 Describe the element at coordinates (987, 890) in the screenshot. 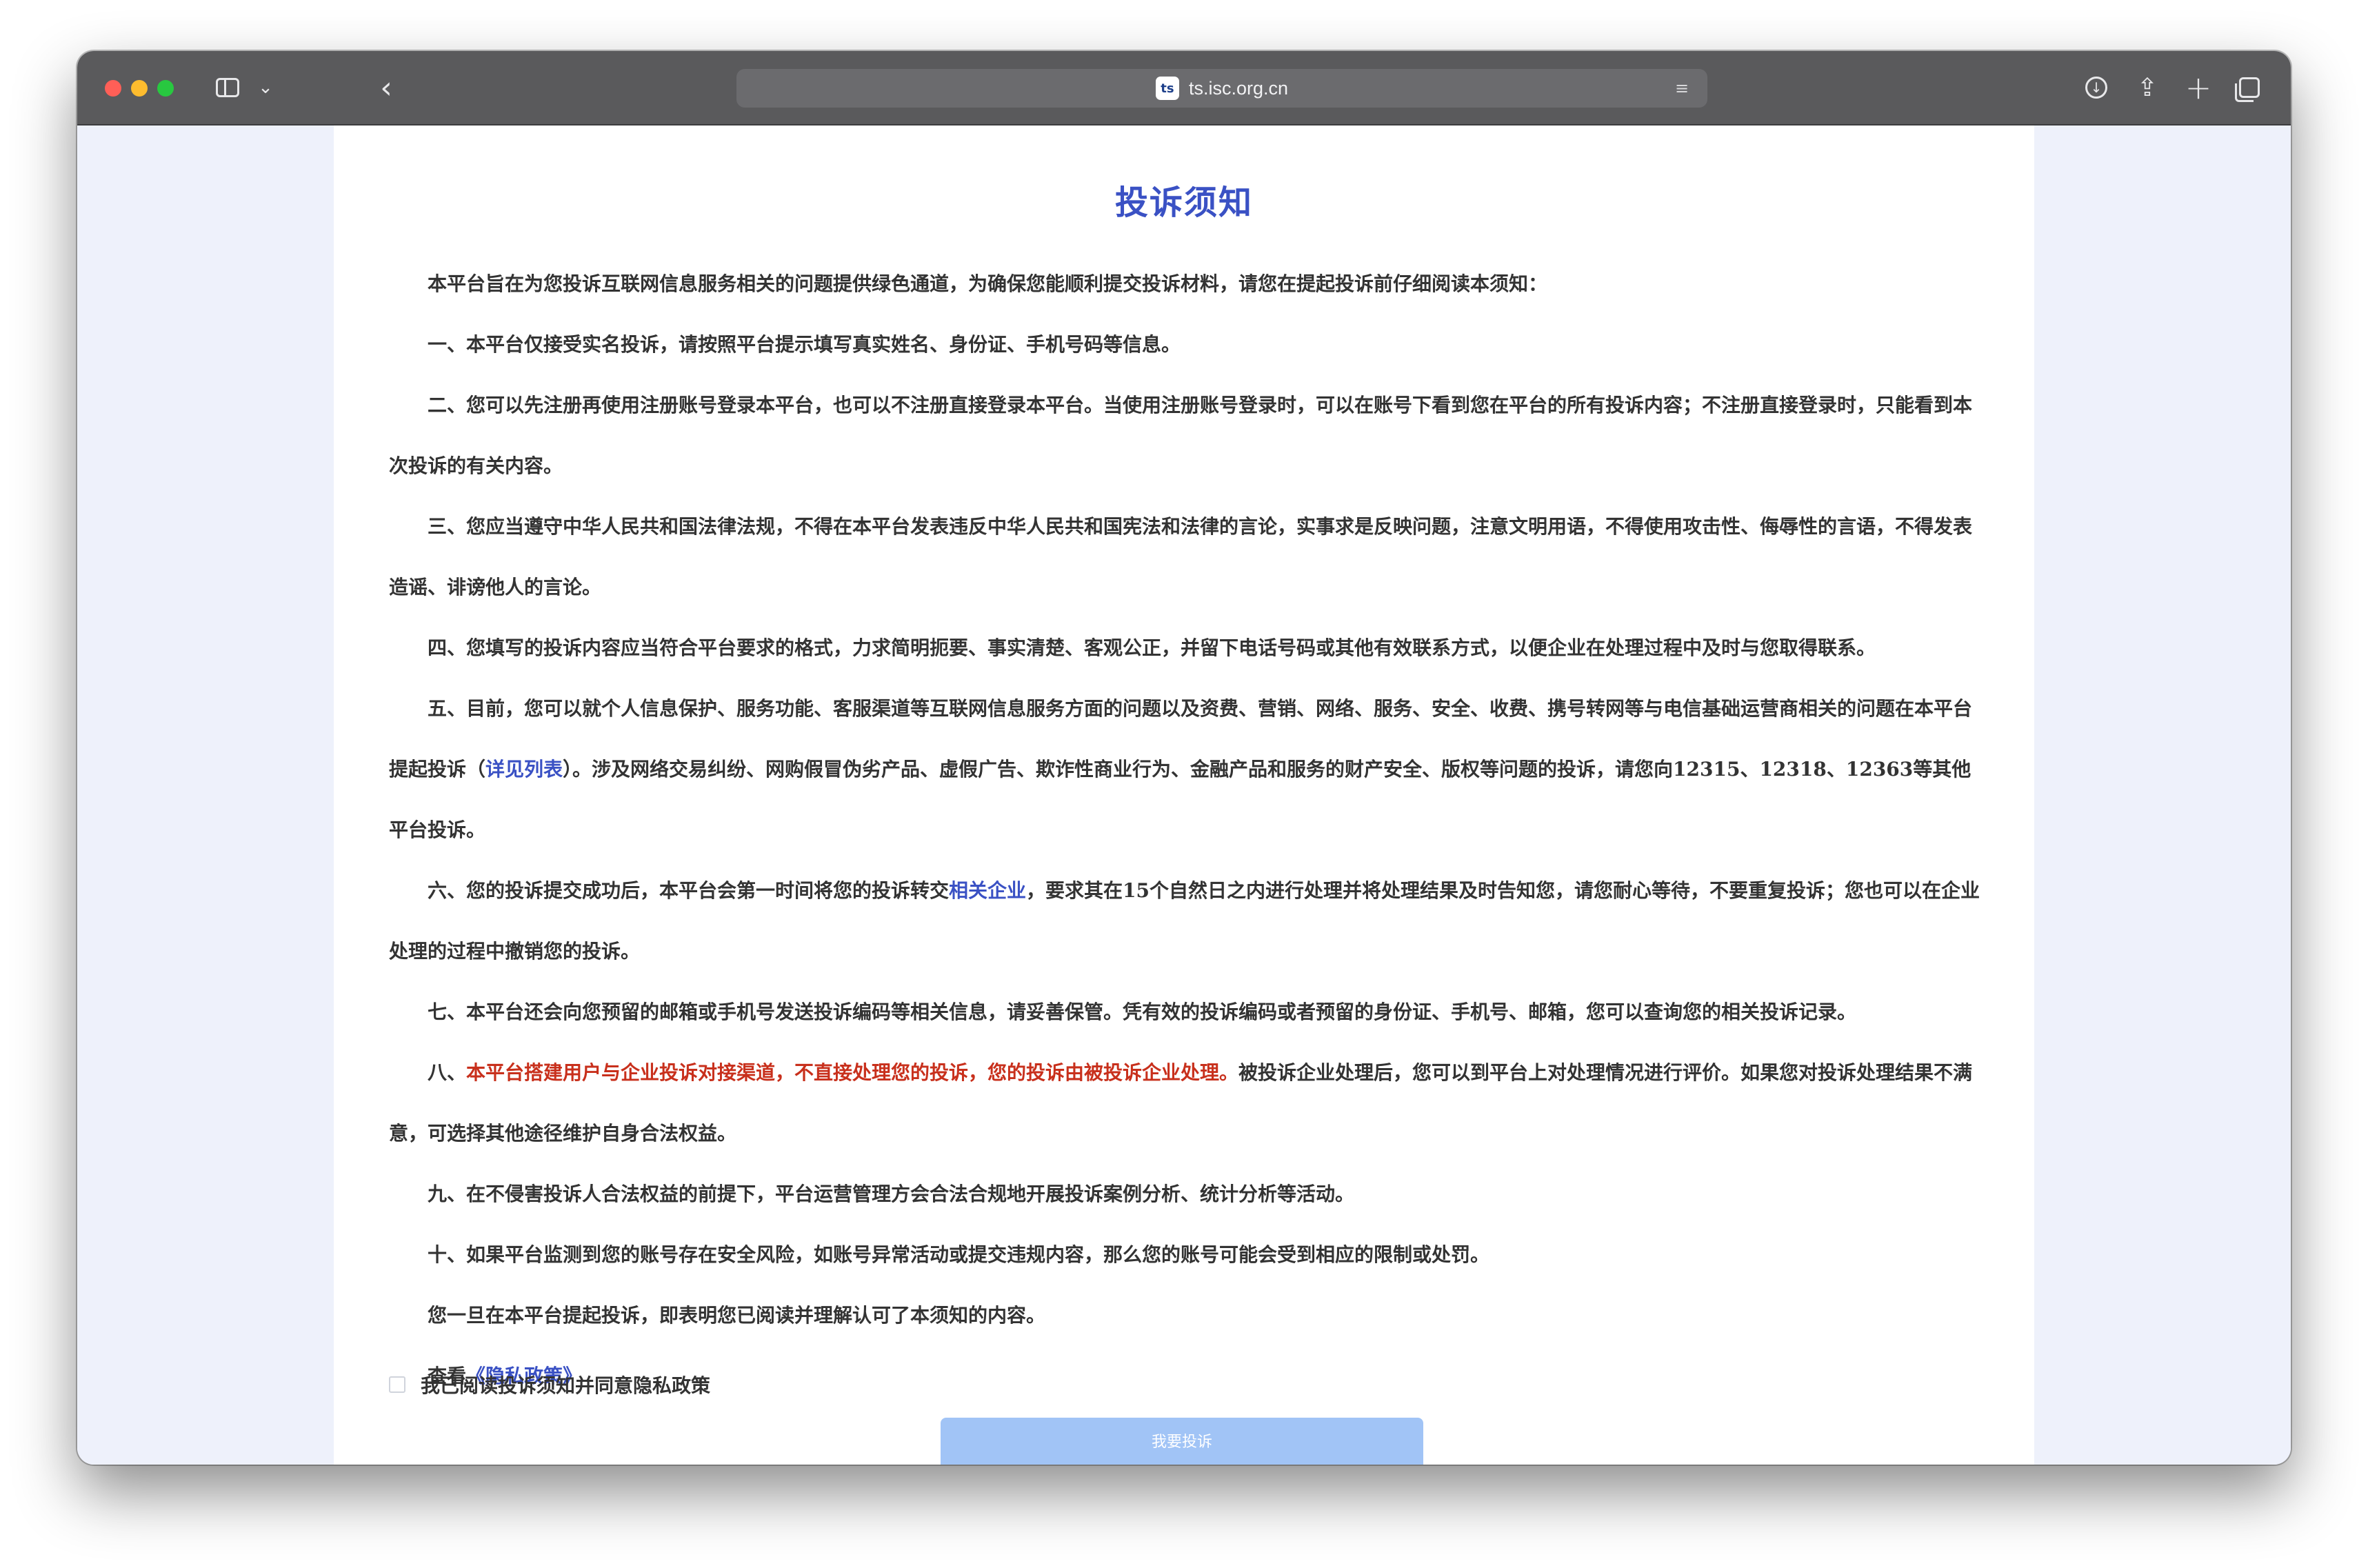

I see `related-companies-link: 相关企业` at that location.